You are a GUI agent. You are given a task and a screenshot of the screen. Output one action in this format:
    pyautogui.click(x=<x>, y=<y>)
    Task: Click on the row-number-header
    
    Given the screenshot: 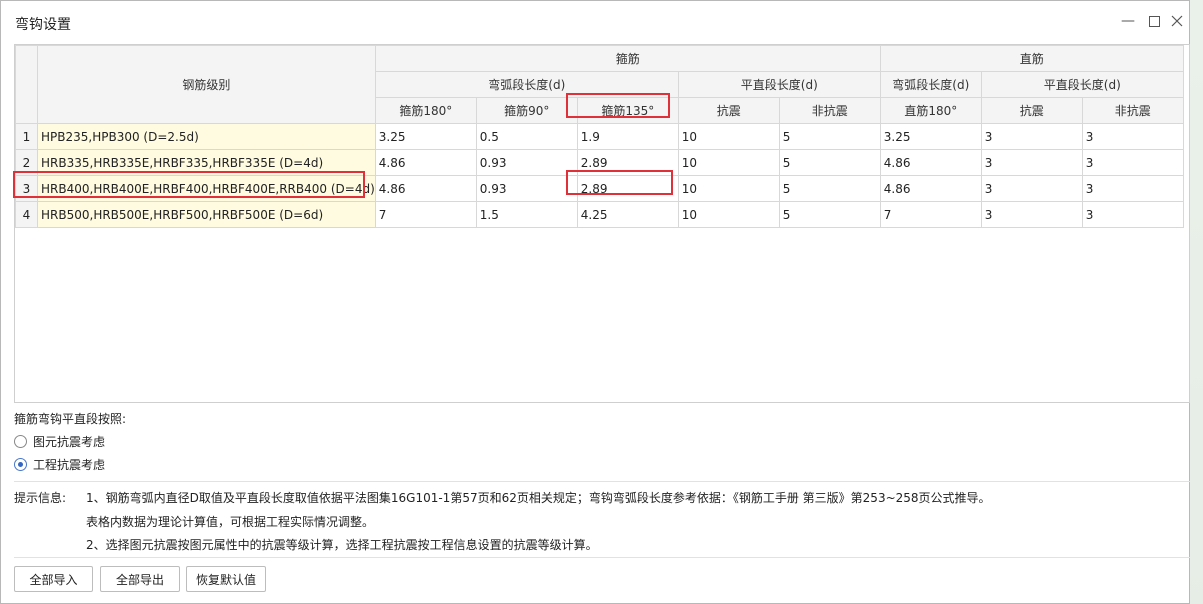 What is the action you would take?
    pyautogui.click(x=26, y=84)
    